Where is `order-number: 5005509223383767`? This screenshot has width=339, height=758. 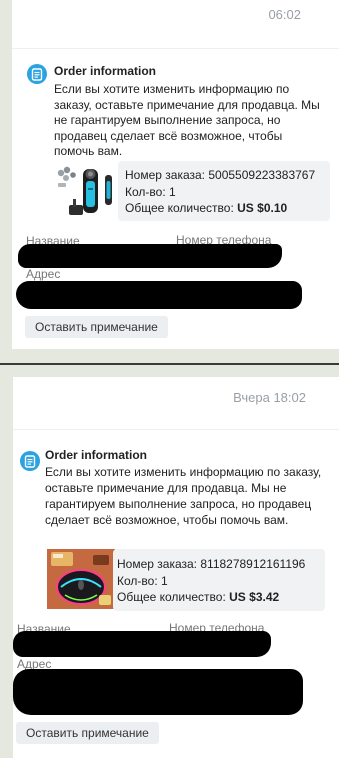 order-number: 5005509223383767 is located at coordinates (262, 175).